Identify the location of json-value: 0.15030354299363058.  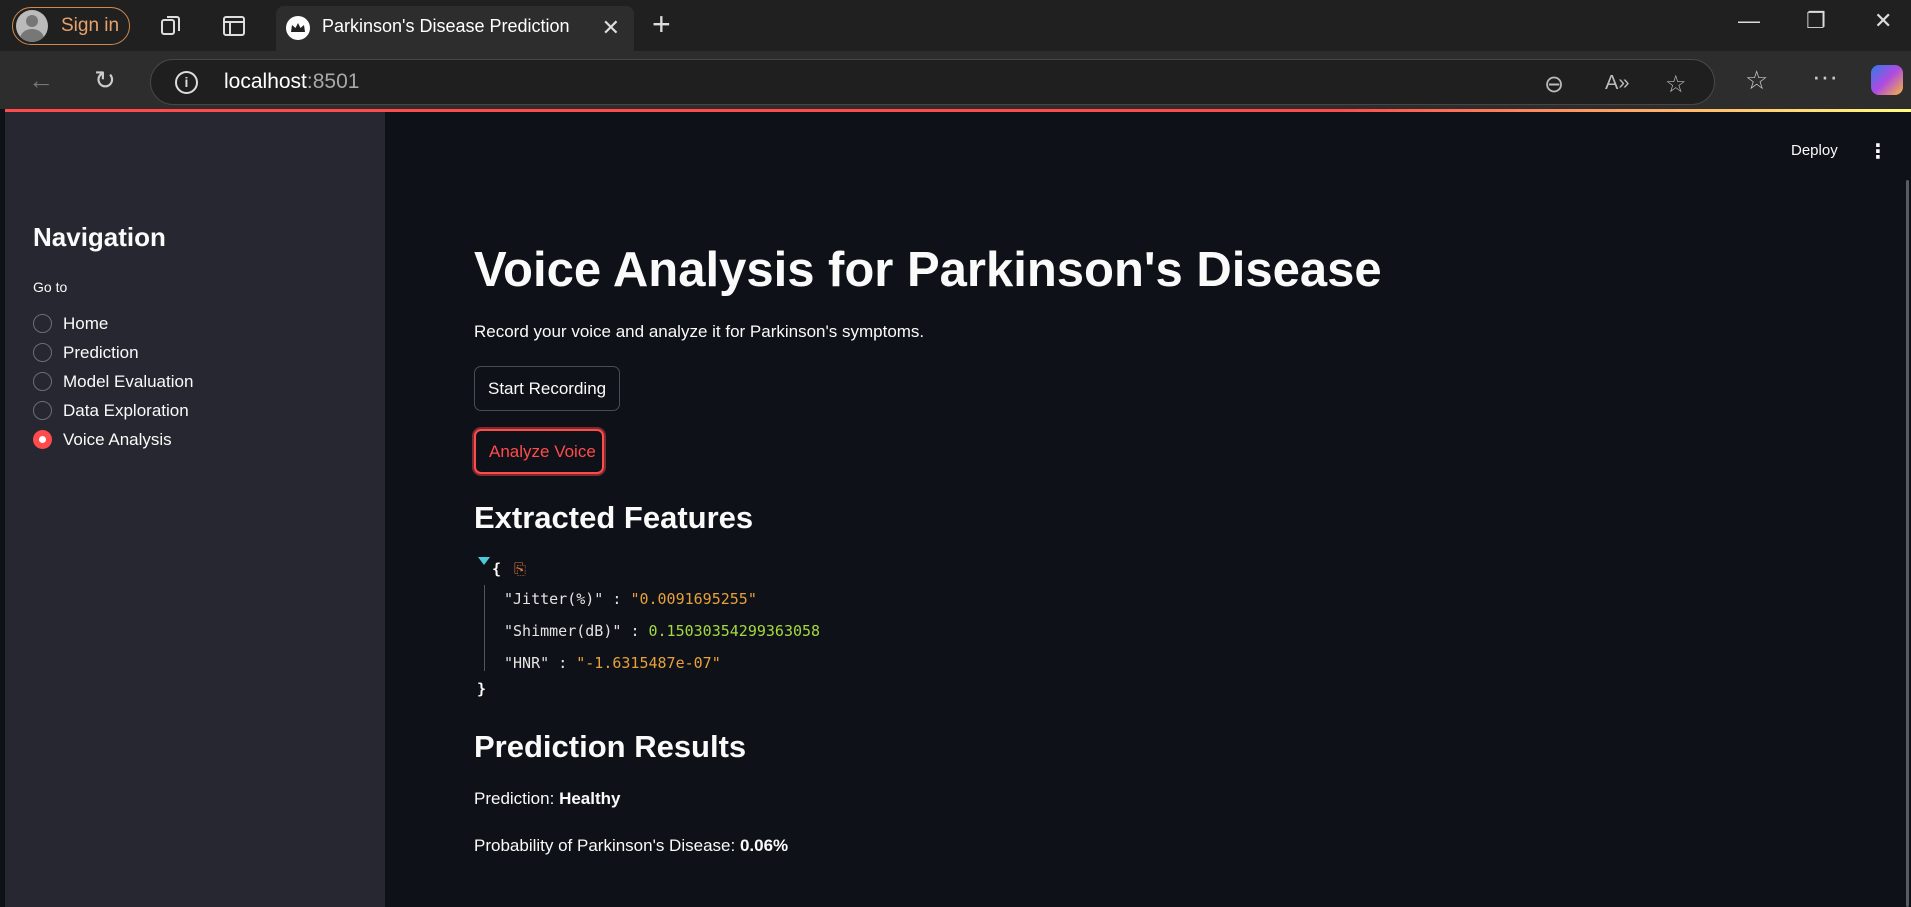
(734, 631).